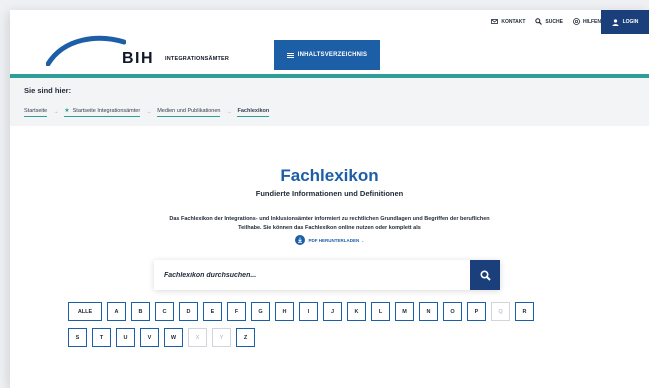 The width and height of the screenshot is (649, 388). What do you see at coordinates (284, 311) in the screenshot?
I see `letter-h-button: H` at bounding box center [284, 311].